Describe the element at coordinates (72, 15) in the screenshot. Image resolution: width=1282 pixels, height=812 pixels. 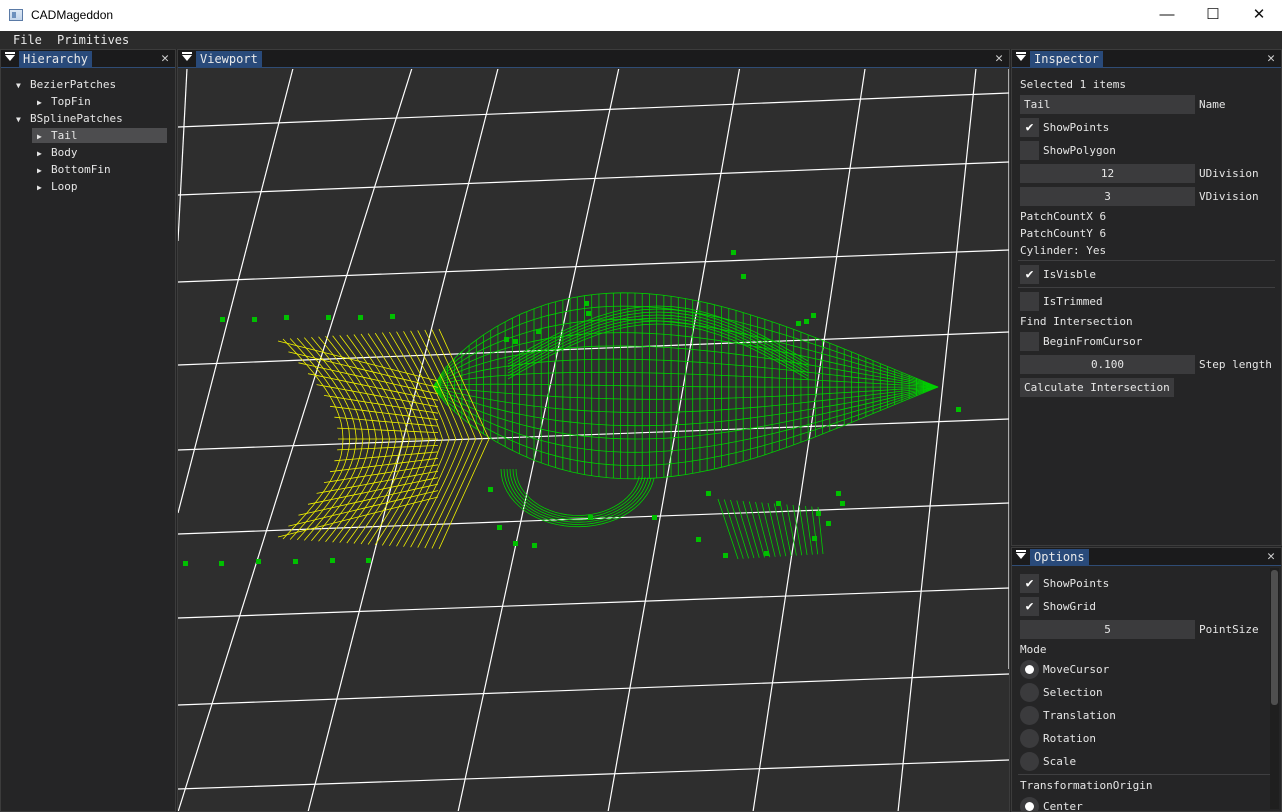
I see `window-title: CADMageddon` at that location.